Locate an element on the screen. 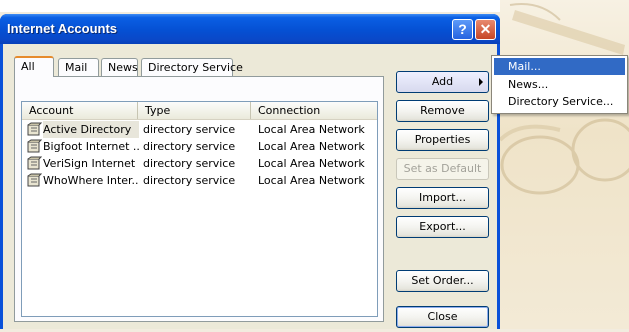 The image size is (629, 332). column-header-connection: Connection is located at coordinates (314, 110).